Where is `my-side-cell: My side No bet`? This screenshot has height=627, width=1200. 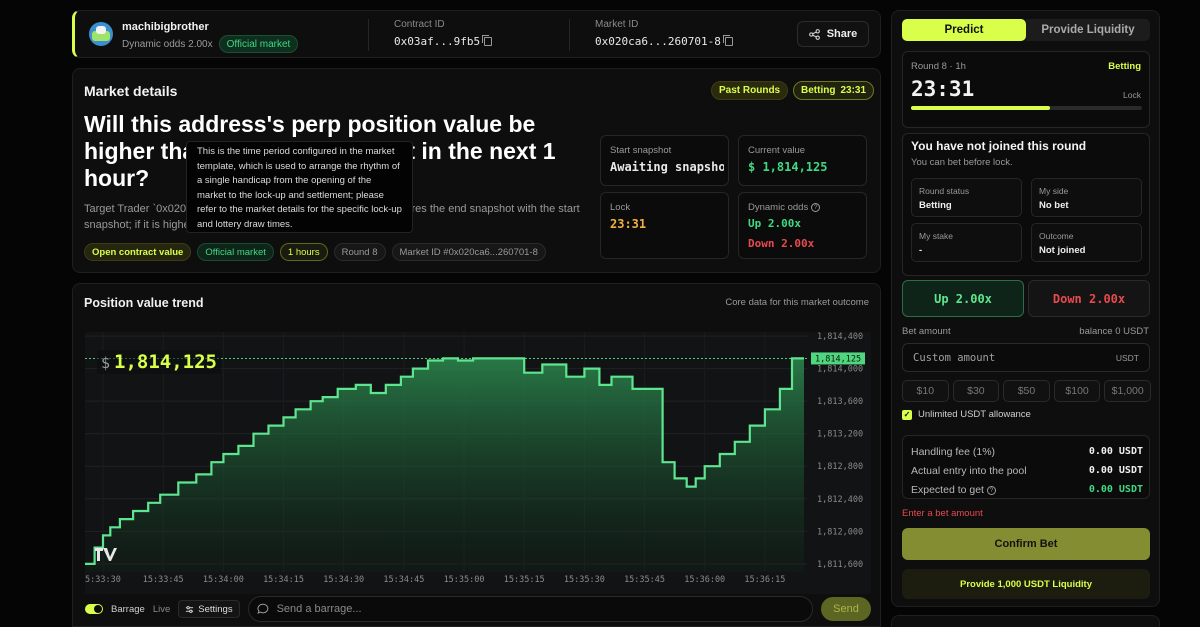 my-side-cell: My side No bet is located at coordinates (1086, 197).